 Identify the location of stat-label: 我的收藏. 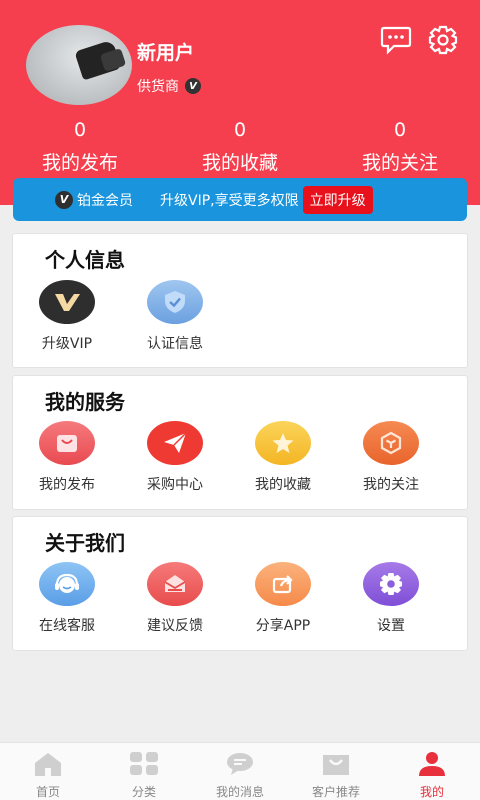
(239, 163).